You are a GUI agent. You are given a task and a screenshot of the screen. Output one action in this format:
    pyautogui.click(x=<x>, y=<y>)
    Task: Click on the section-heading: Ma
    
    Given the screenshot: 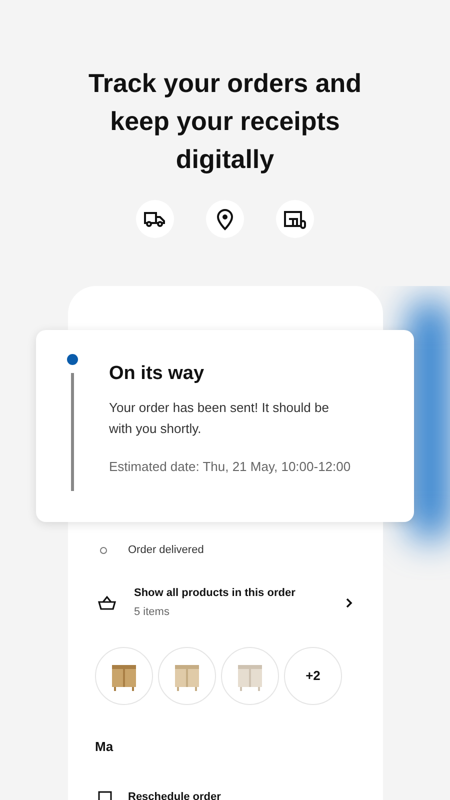 What is the action you would take?
    pyautogui.click(x=104, y=747)
    